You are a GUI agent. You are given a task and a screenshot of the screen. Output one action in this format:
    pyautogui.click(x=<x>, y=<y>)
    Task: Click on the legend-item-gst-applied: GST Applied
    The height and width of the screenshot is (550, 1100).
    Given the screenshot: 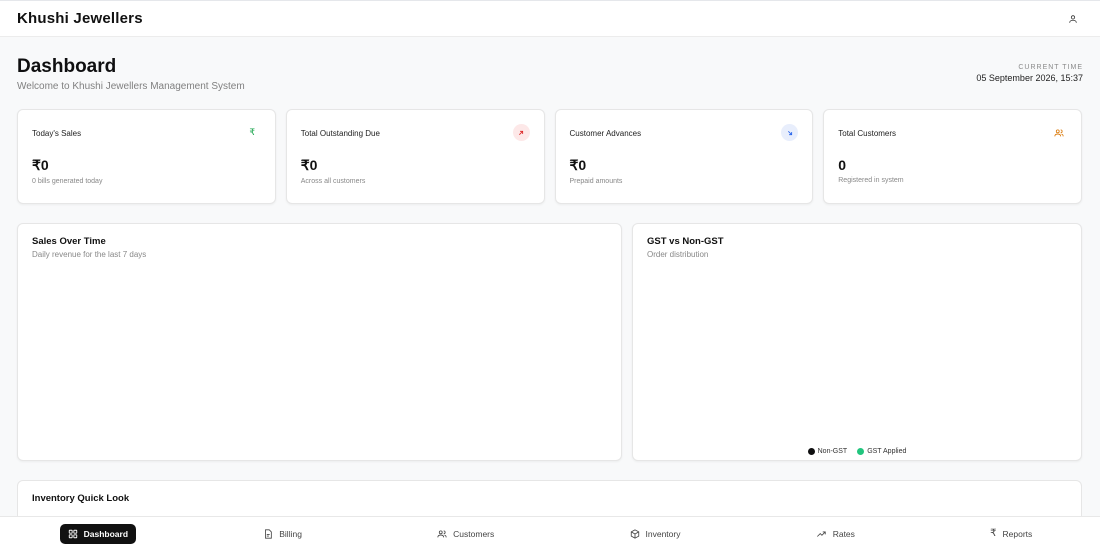 What is the action you would take?
    pyautogui.click(x=881, y=451)
    